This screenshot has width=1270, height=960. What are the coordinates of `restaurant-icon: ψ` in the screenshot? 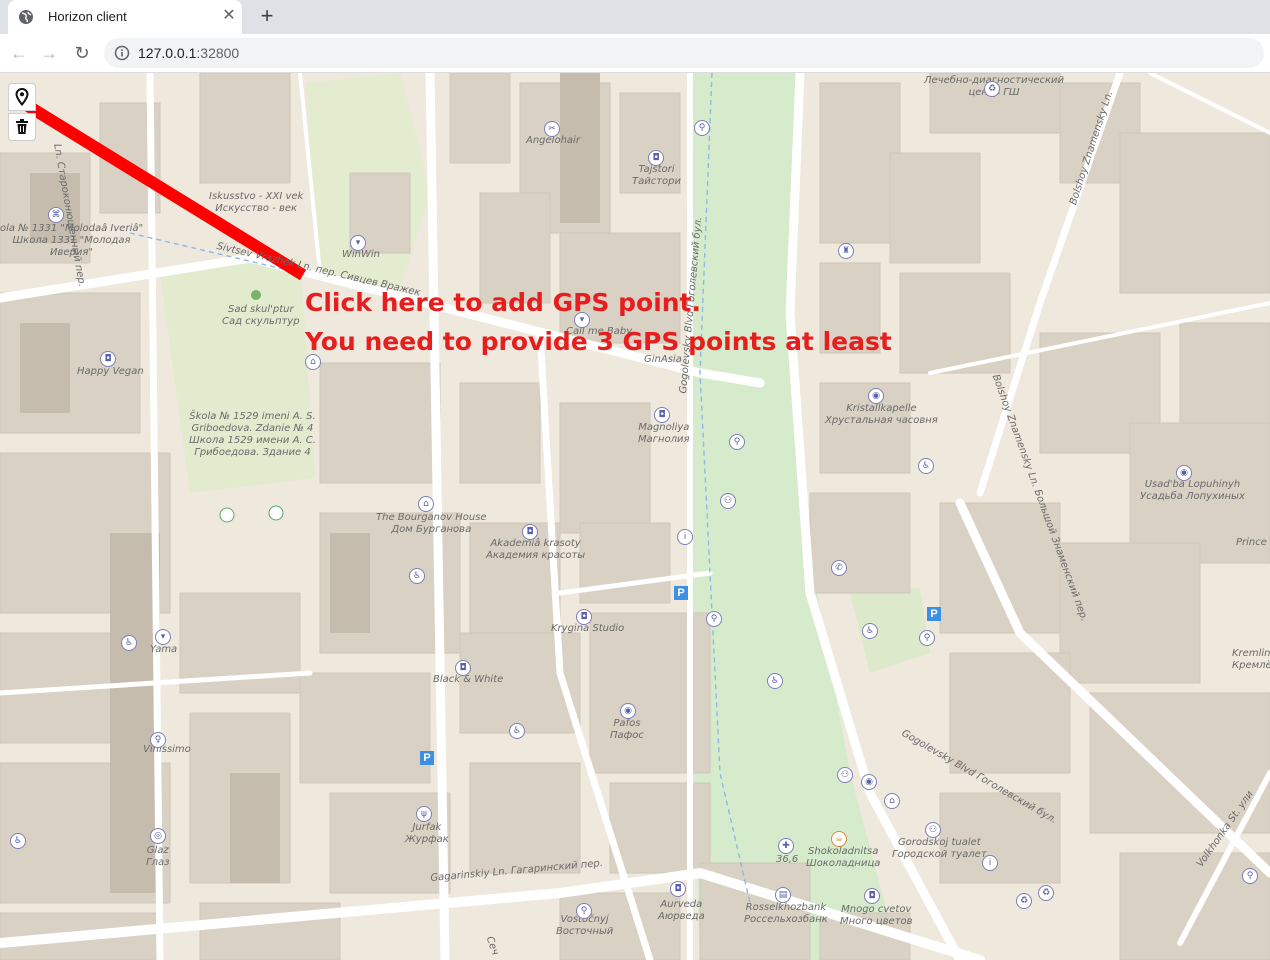 It's located at (424, 814).